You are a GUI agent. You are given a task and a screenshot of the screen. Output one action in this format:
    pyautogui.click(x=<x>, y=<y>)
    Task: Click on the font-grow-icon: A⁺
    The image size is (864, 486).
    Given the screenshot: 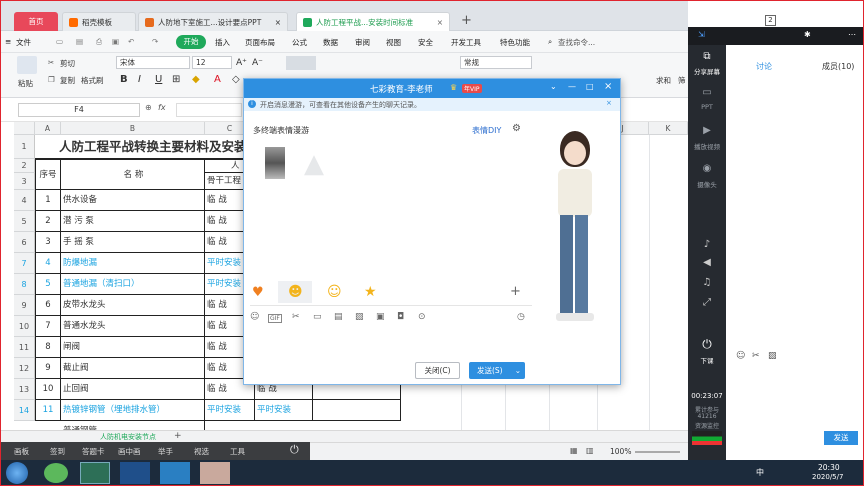 What is the action you would take?
    pyautogui.click(x=241, y=63)
    